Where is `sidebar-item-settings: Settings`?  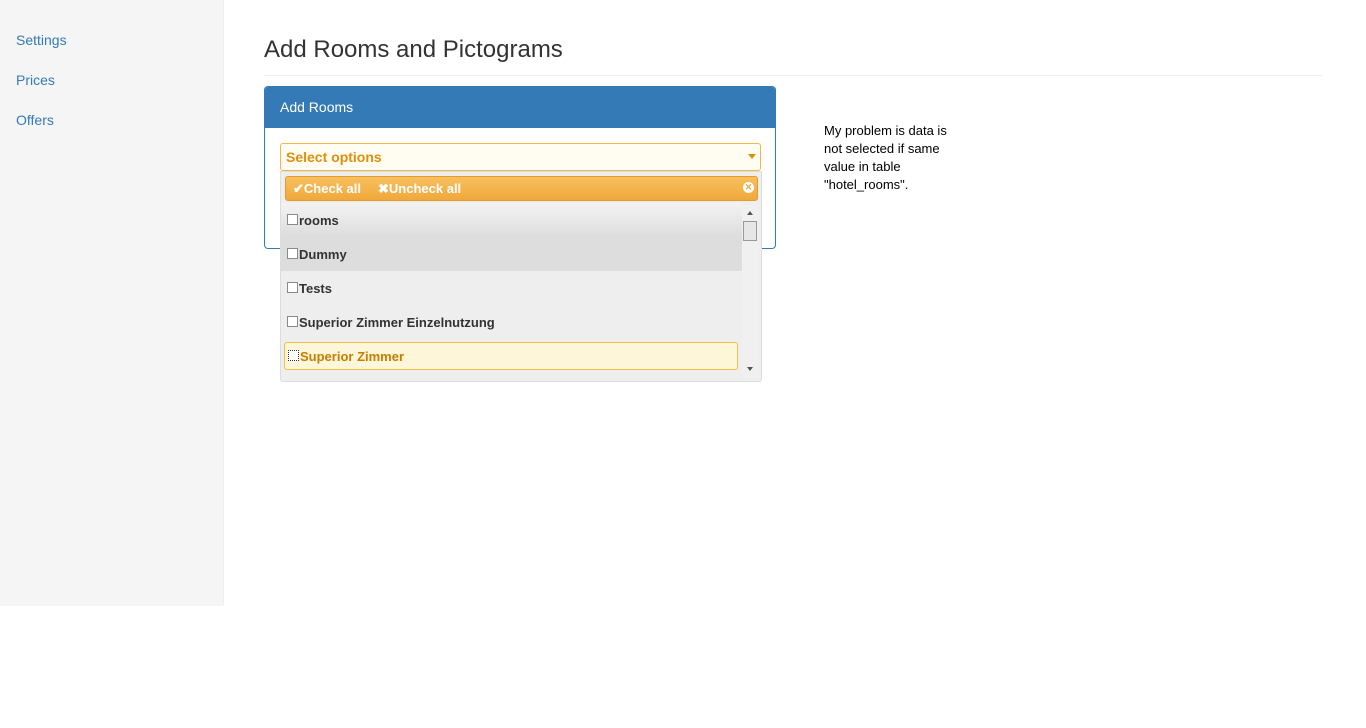 sidebar-item-settings: Settings is located at coordinates (41, 40).